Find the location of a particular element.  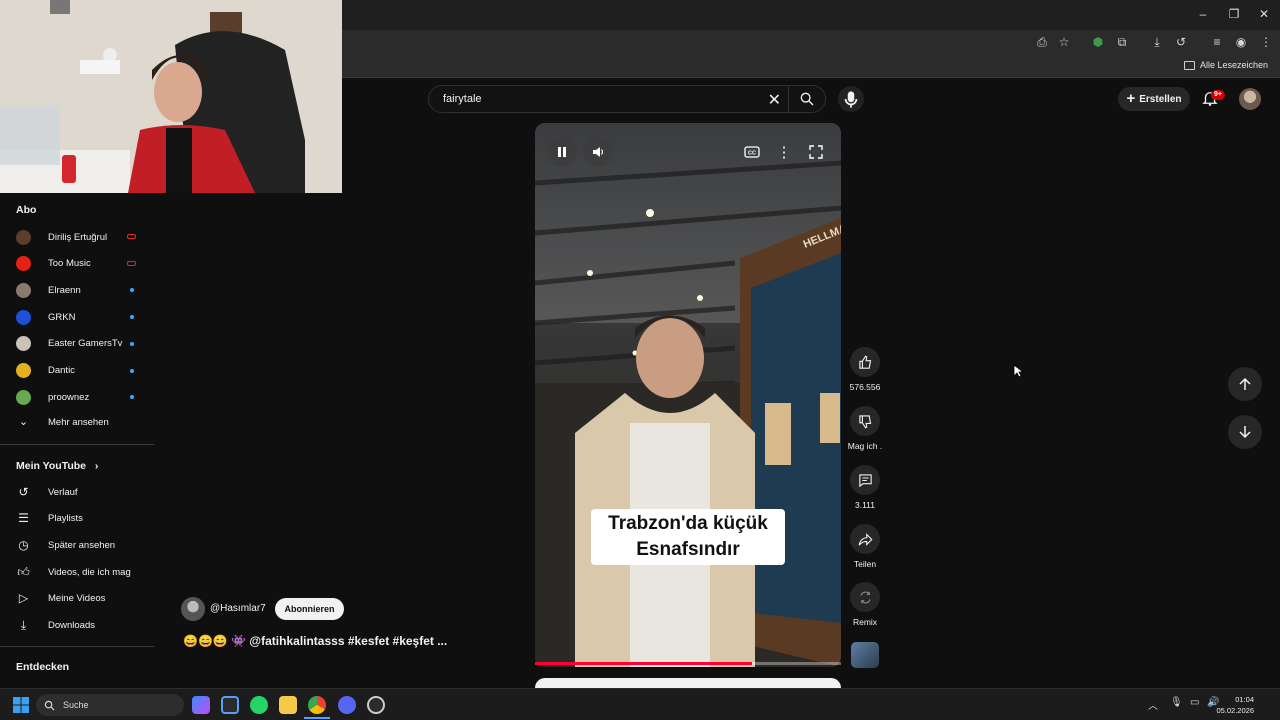

sidebar-divider is located at coordinates (77, 646).